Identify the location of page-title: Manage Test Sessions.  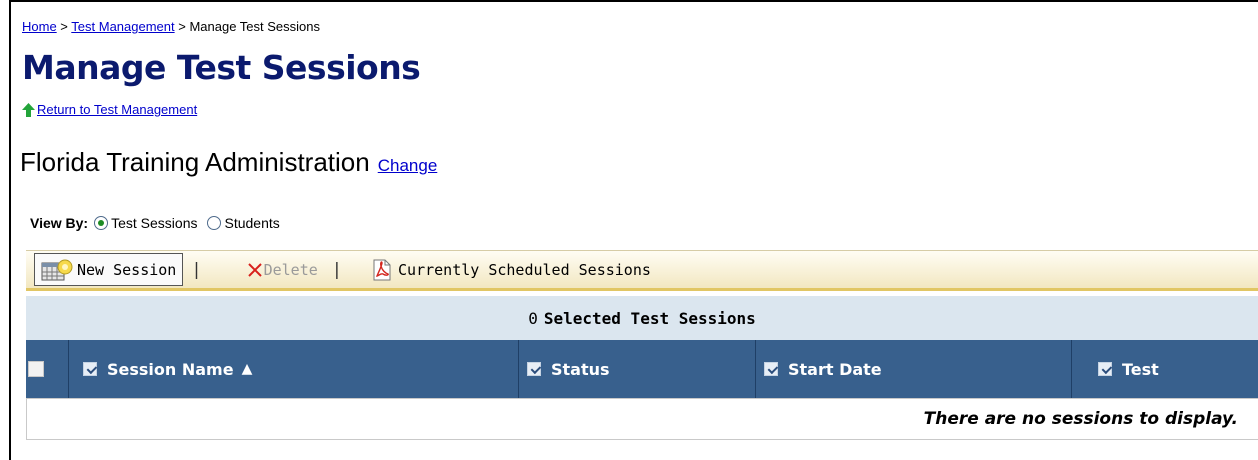
(221, 67).